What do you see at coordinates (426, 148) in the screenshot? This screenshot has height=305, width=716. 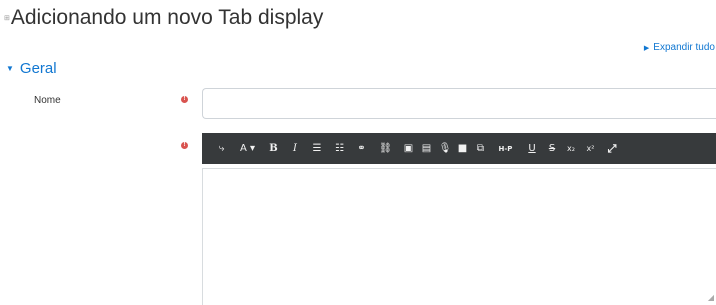 I see `media-icon: ▤` at bounding box center [426, 148].